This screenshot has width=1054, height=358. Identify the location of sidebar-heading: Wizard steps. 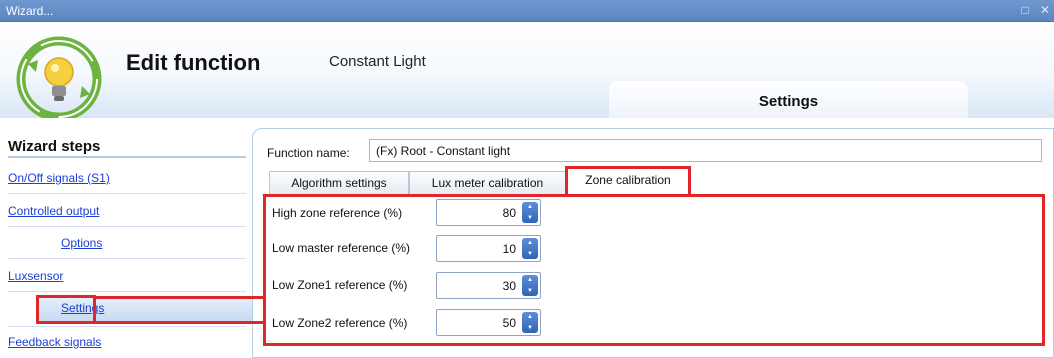
(54, 146).